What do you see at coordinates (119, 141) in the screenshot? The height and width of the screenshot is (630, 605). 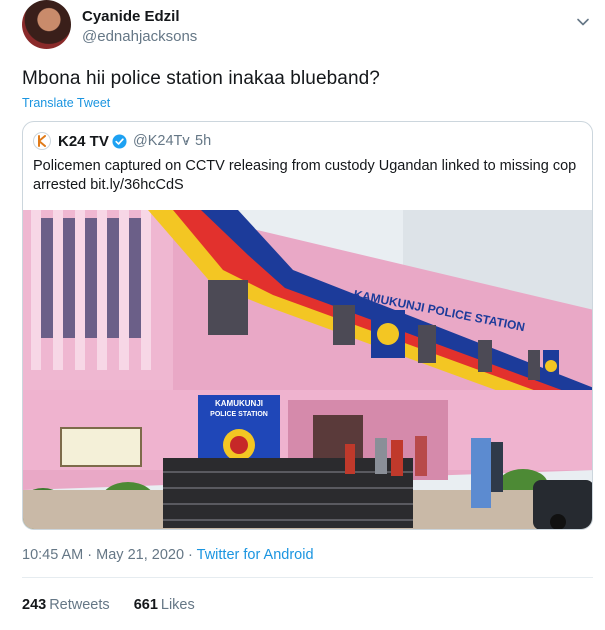 I see `verified-badge-icon` at bounding box center [119, 141].